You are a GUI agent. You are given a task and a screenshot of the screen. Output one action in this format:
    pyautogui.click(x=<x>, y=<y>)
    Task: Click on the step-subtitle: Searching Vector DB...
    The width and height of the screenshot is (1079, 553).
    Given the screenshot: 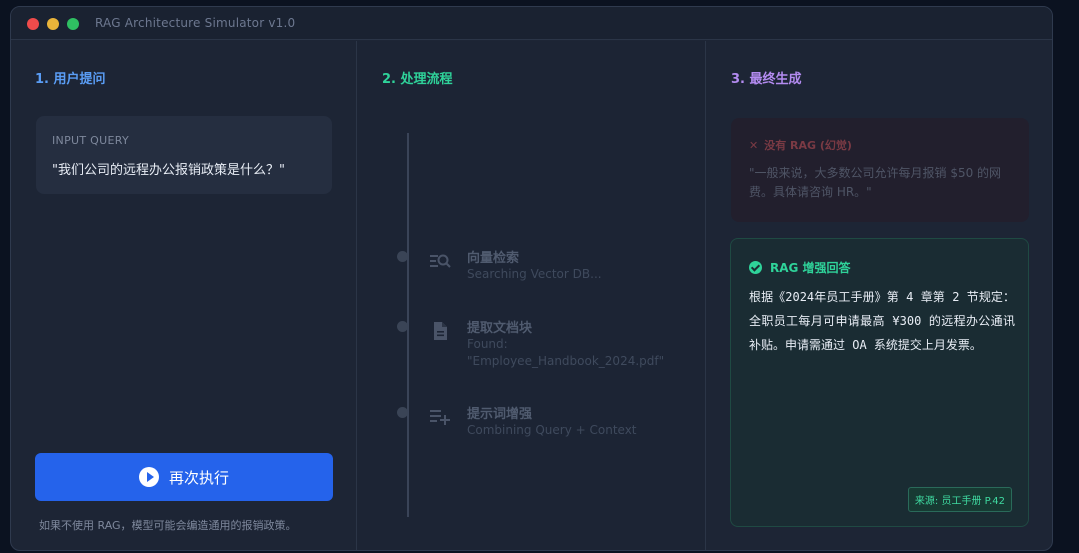 What is the action you would take?
    pyautogui.click(x=534, y=274)
    